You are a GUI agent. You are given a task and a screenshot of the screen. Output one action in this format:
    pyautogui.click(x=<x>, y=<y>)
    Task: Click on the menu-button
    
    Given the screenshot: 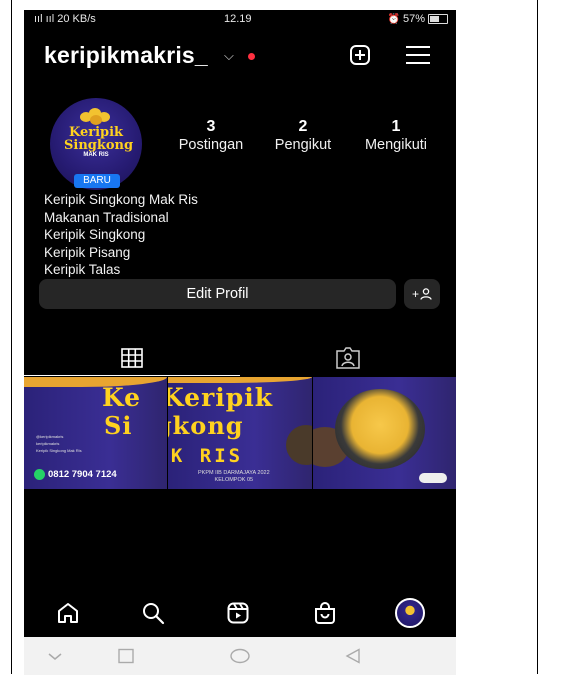 What is the action you would take?
    pyautogui.click(x=418, y=55)
    